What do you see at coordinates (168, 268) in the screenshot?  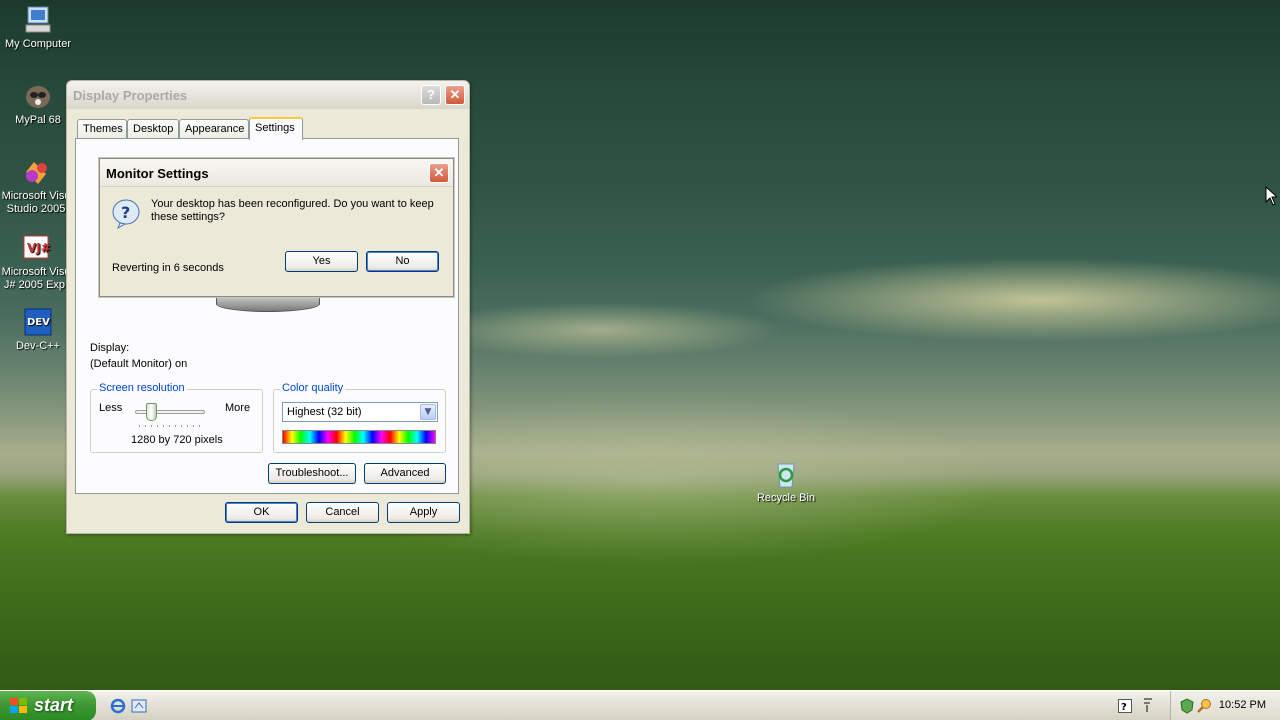 I see `revert-countdown: Reverting in 6 seconds` at bounding box center [168, 268].